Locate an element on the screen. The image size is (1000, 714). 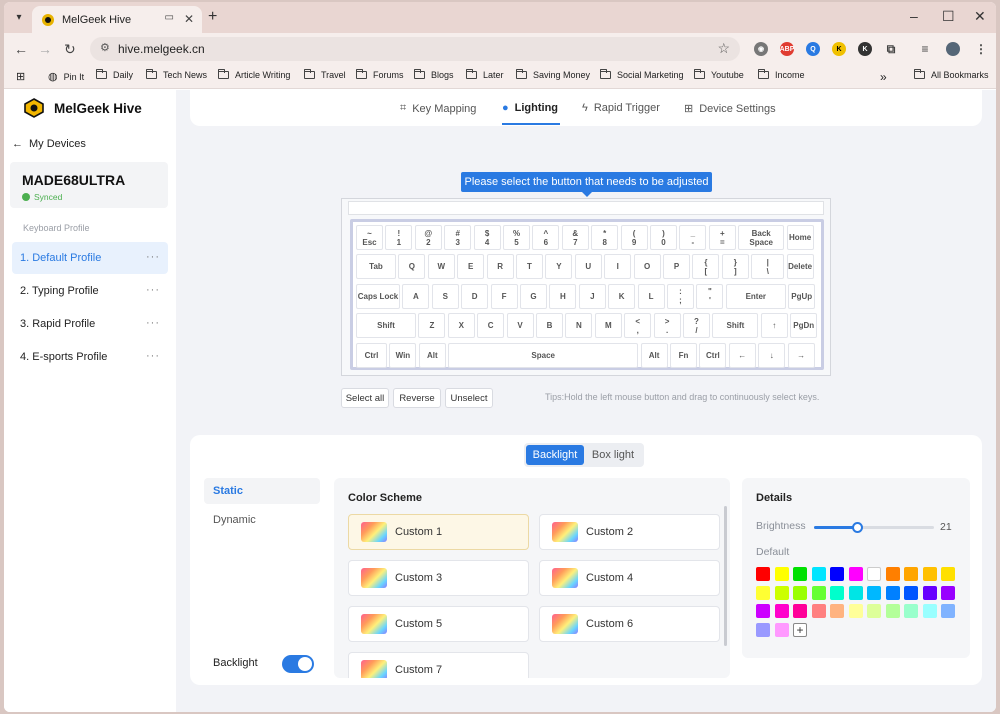
key-2-6: H is located at coordinates (563, 296).